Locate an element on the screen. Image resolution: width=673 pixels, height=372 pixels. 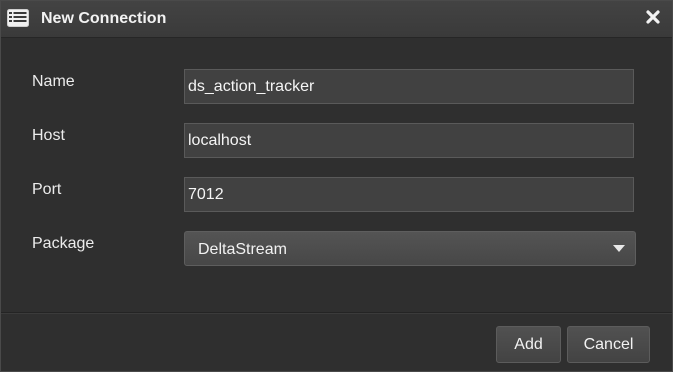
host-label: Host is located at coordinates (48, 135).